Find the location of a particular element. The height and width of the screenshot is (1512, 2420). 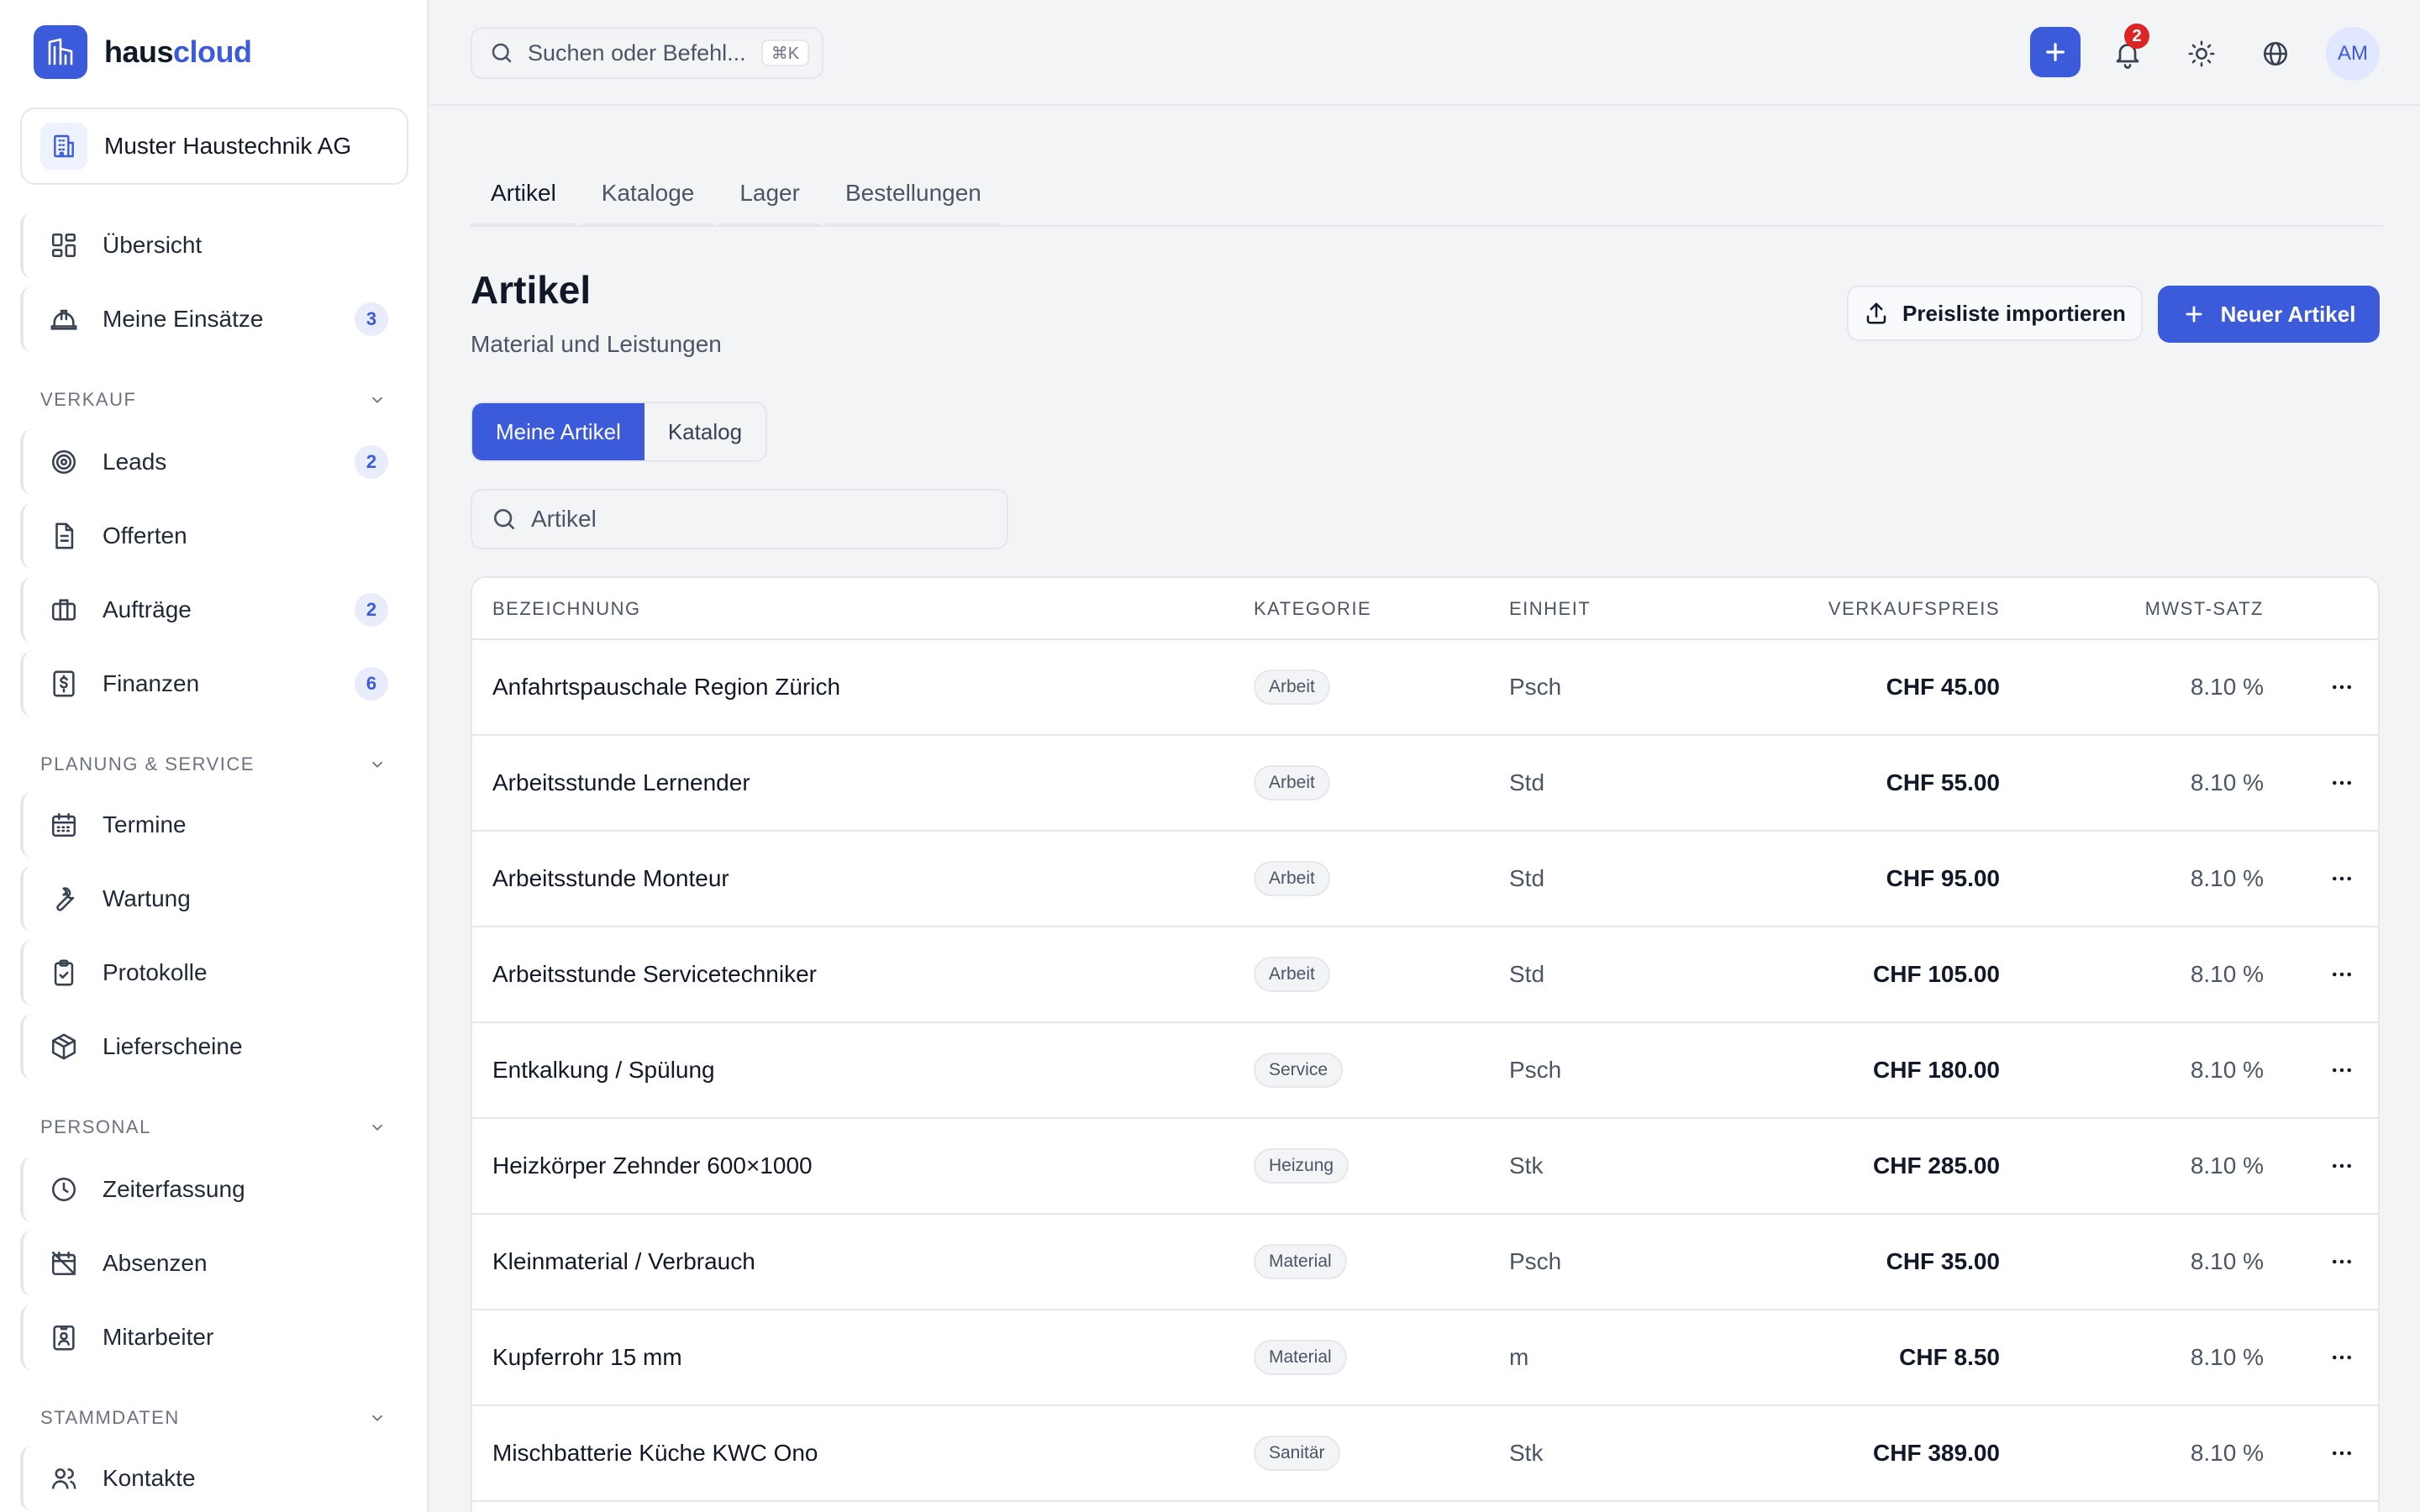

article-unit: Std is located at coordinates (1527, 782).